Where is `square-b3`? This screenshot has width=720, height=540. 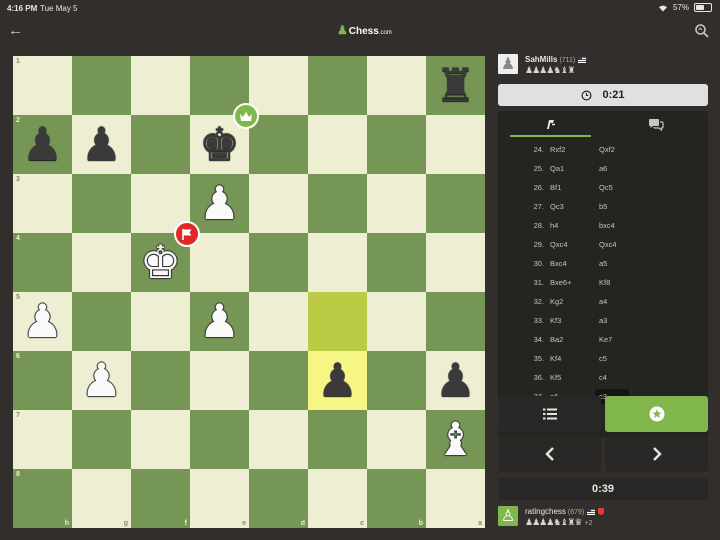 square-b3 is located at coordinates (396, 203).